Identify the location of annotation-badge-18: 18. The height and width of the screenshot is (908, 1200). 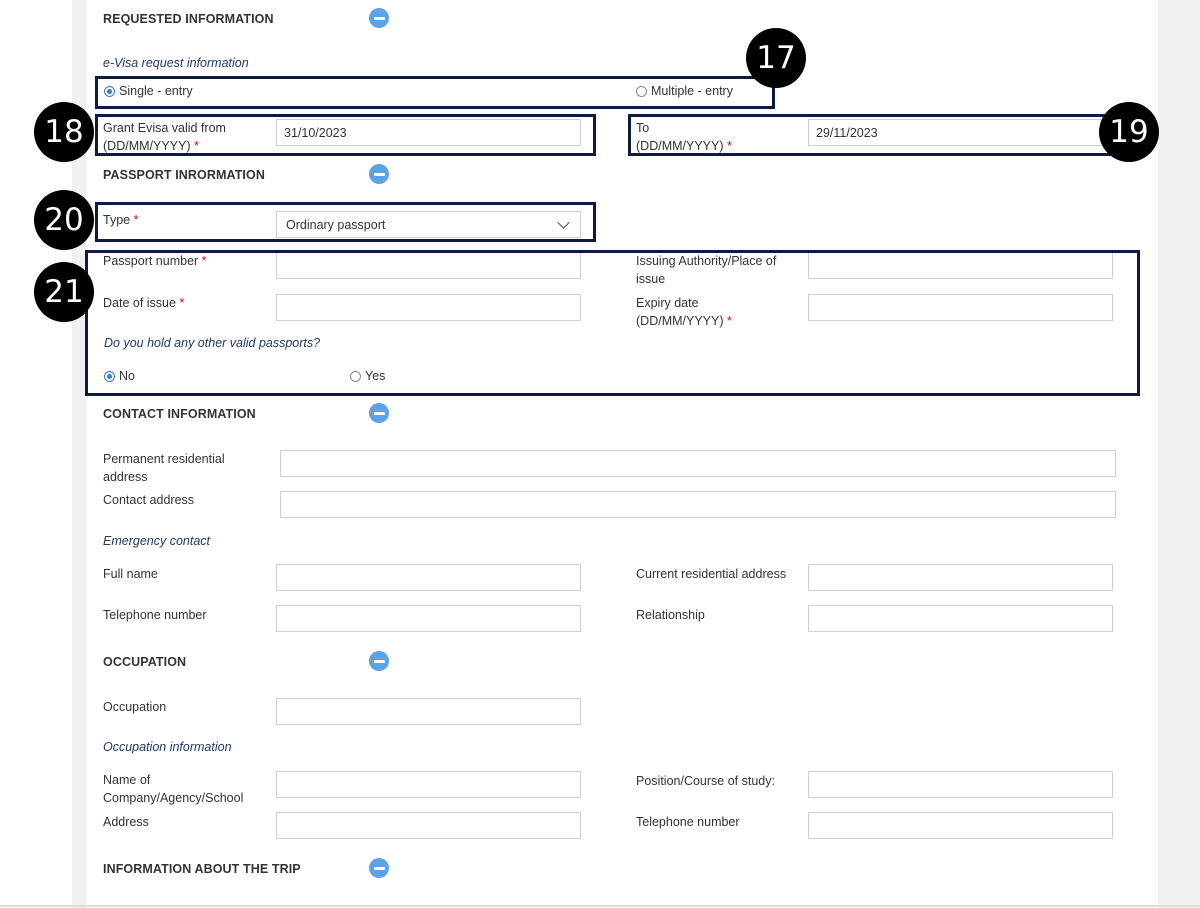
(64, 132).